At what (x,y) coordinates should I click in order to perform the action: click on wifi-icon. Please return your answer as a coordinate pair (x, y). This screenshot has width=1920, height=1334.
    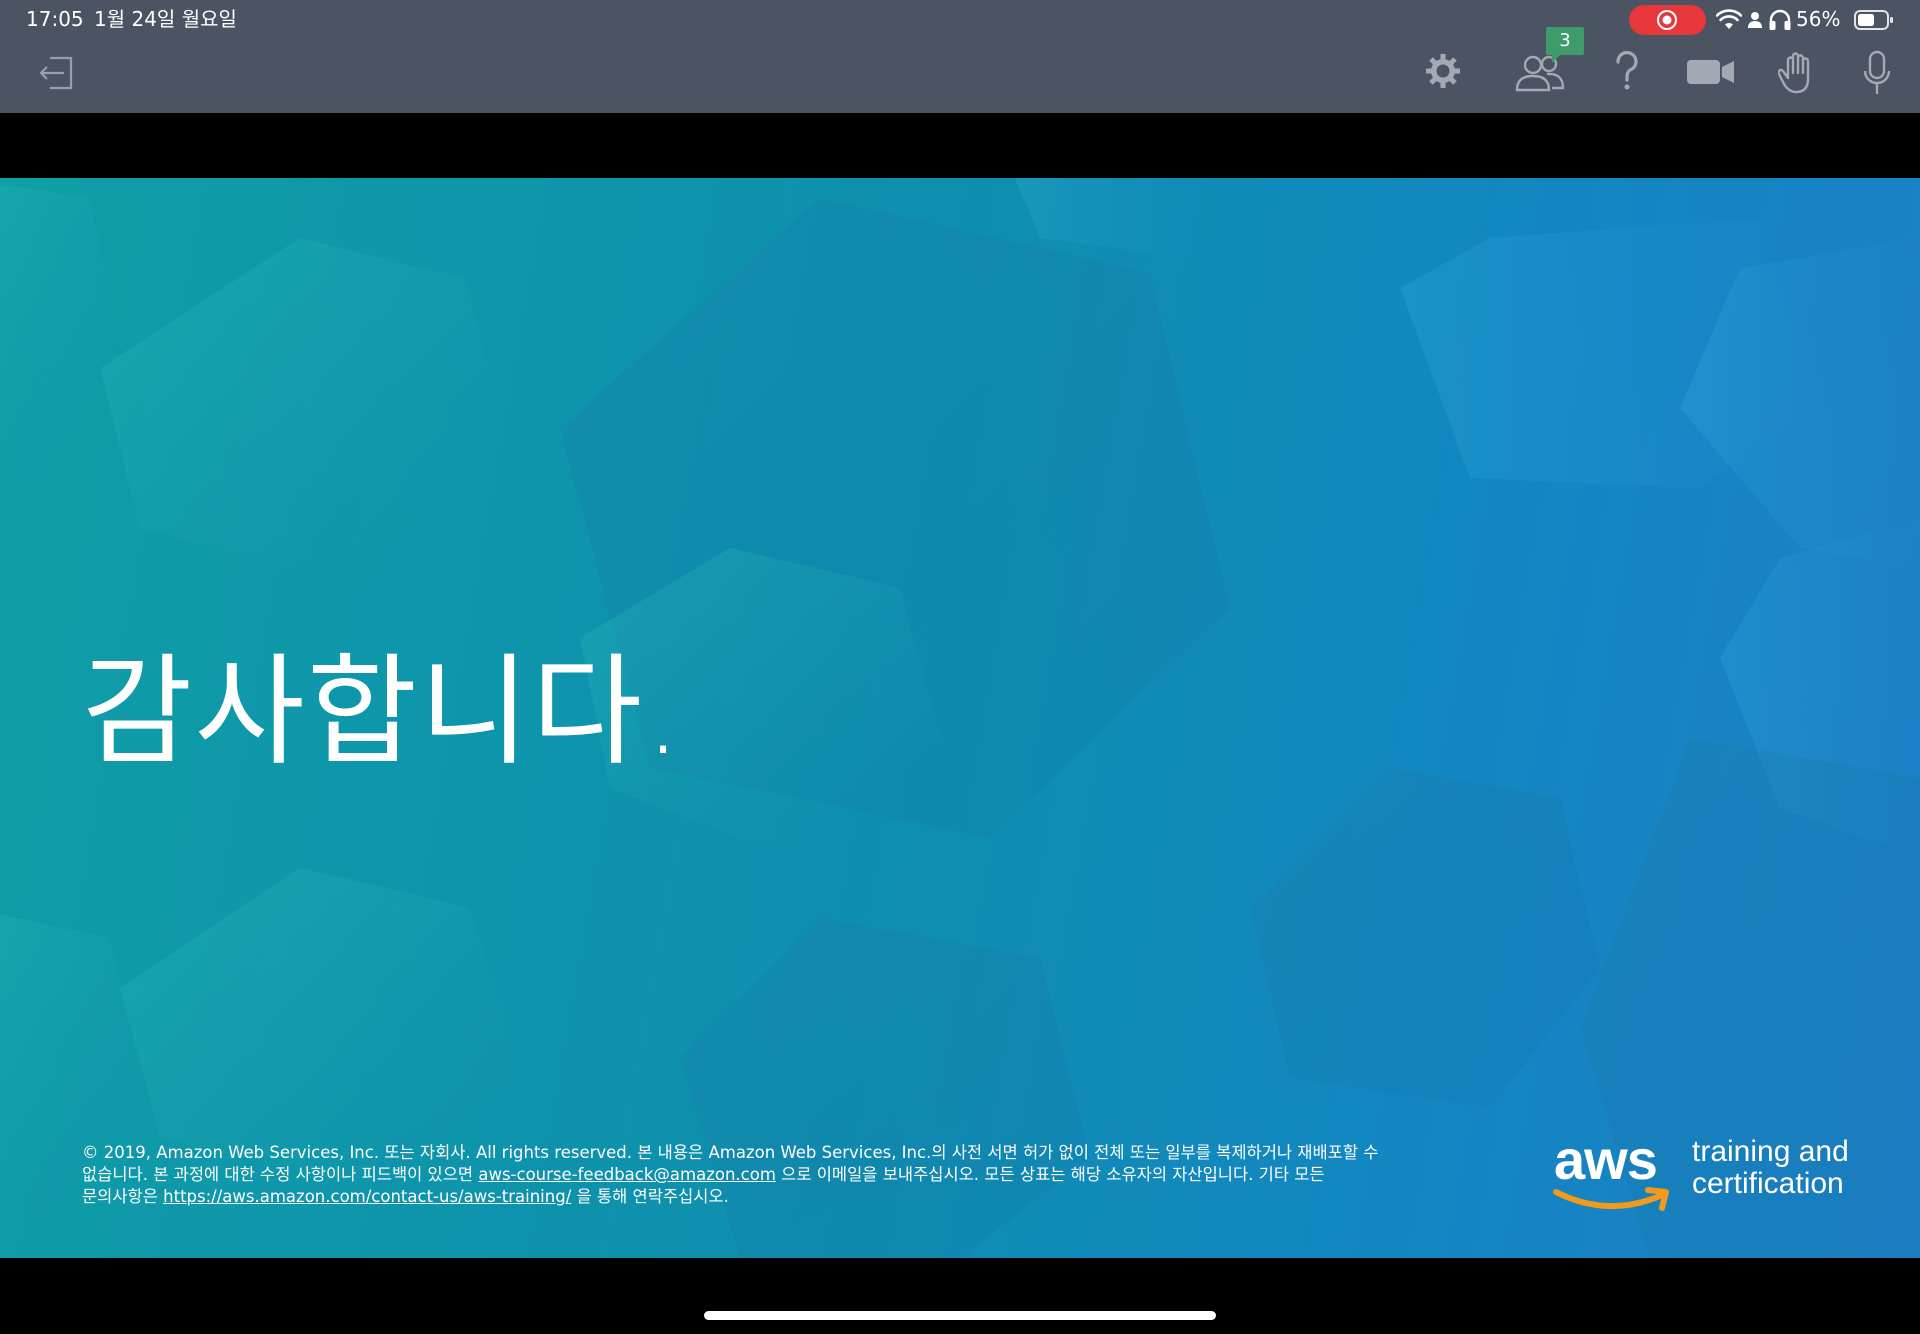
    Looking at the image, I should click on (1729, 19).